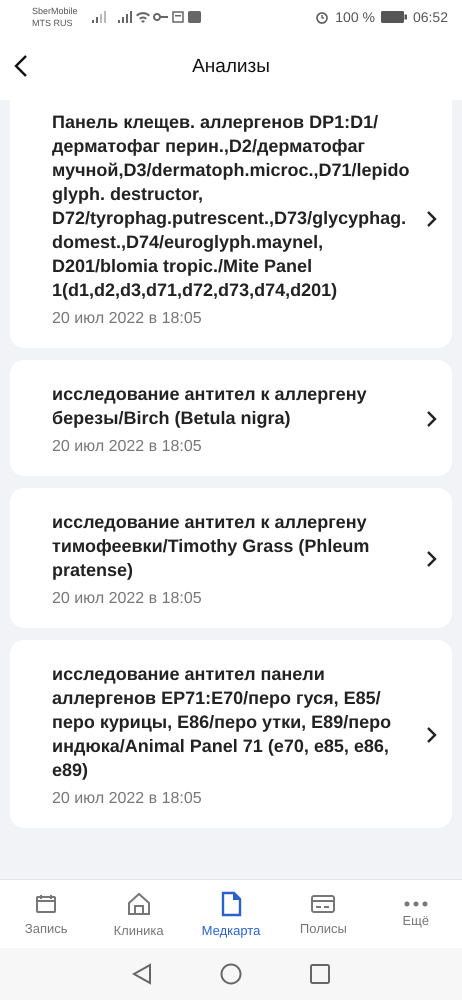  I want to click on result-card: исследование антител к аллергену березы/Birch (Betula nigra) 20 июл 2022 в 18:05, so click(231, 418).